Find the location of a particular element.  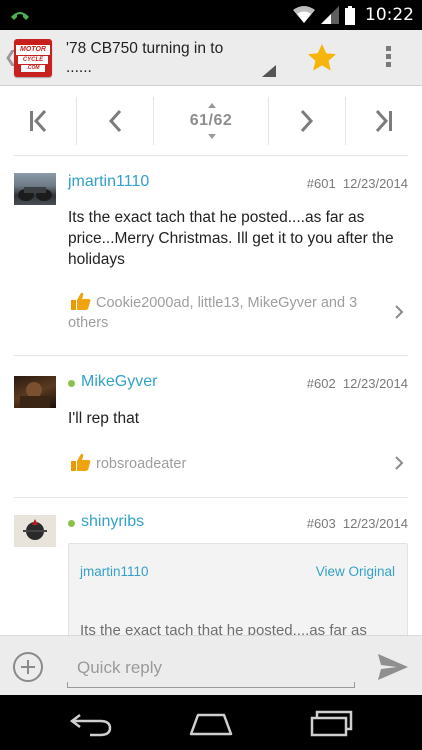

home-icon is located at coordinates (211, 723).